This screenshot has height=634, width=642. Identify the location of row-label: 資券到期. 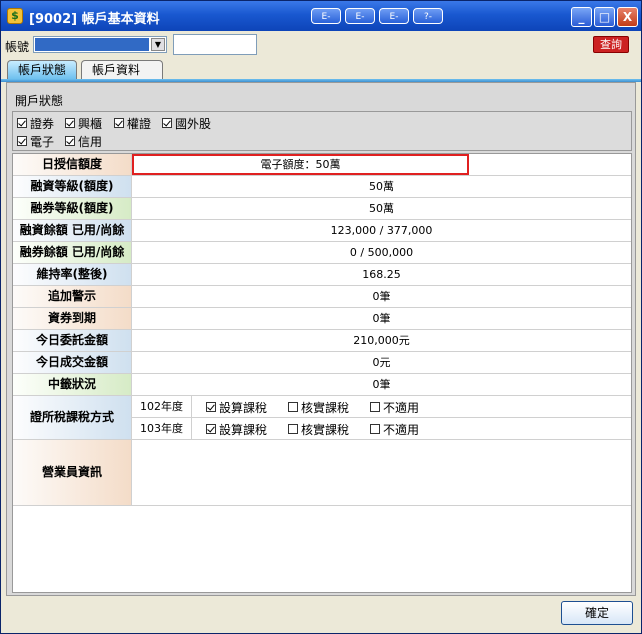
(72, 318).